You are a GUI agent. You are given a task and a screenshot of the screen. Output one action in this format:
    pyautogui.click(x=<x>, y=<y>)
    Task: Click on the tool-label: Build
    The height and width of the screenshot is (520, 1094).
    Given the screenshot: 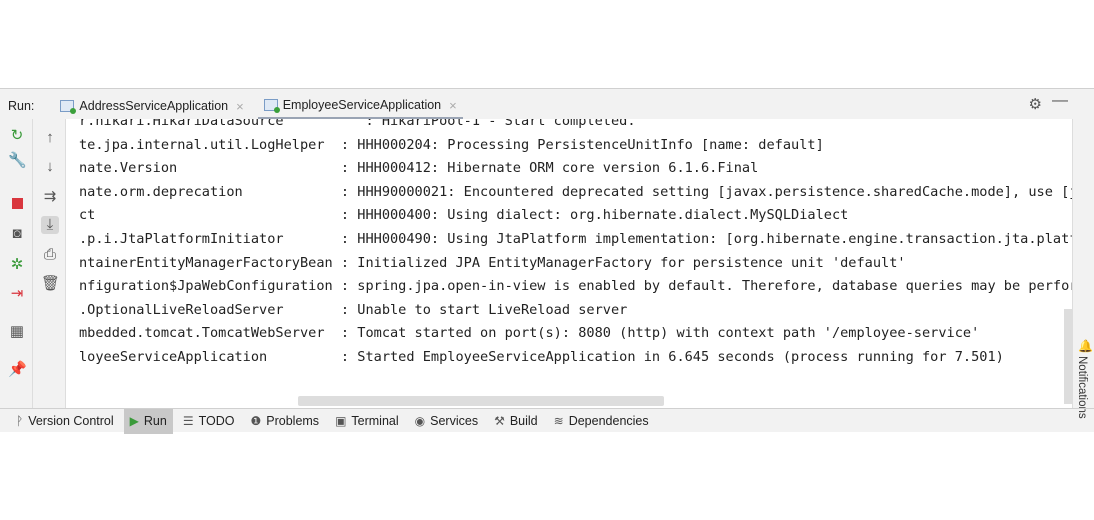 What is the action you would take?
    pyautogui.click(x=523, y=421)
    